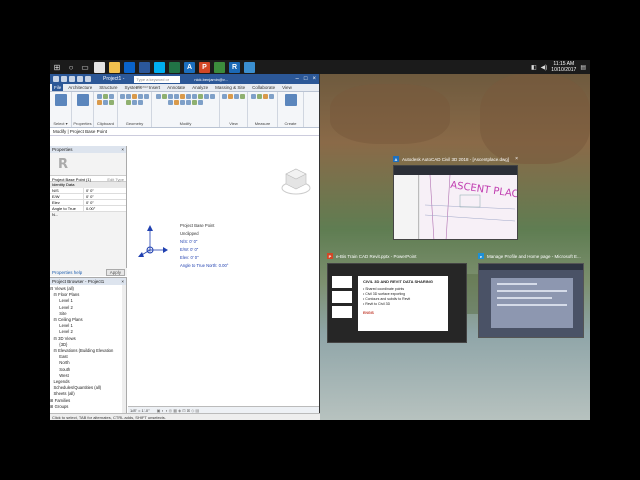  I want to click on elev-value: Elev: 0' 0", so click(204, 258).